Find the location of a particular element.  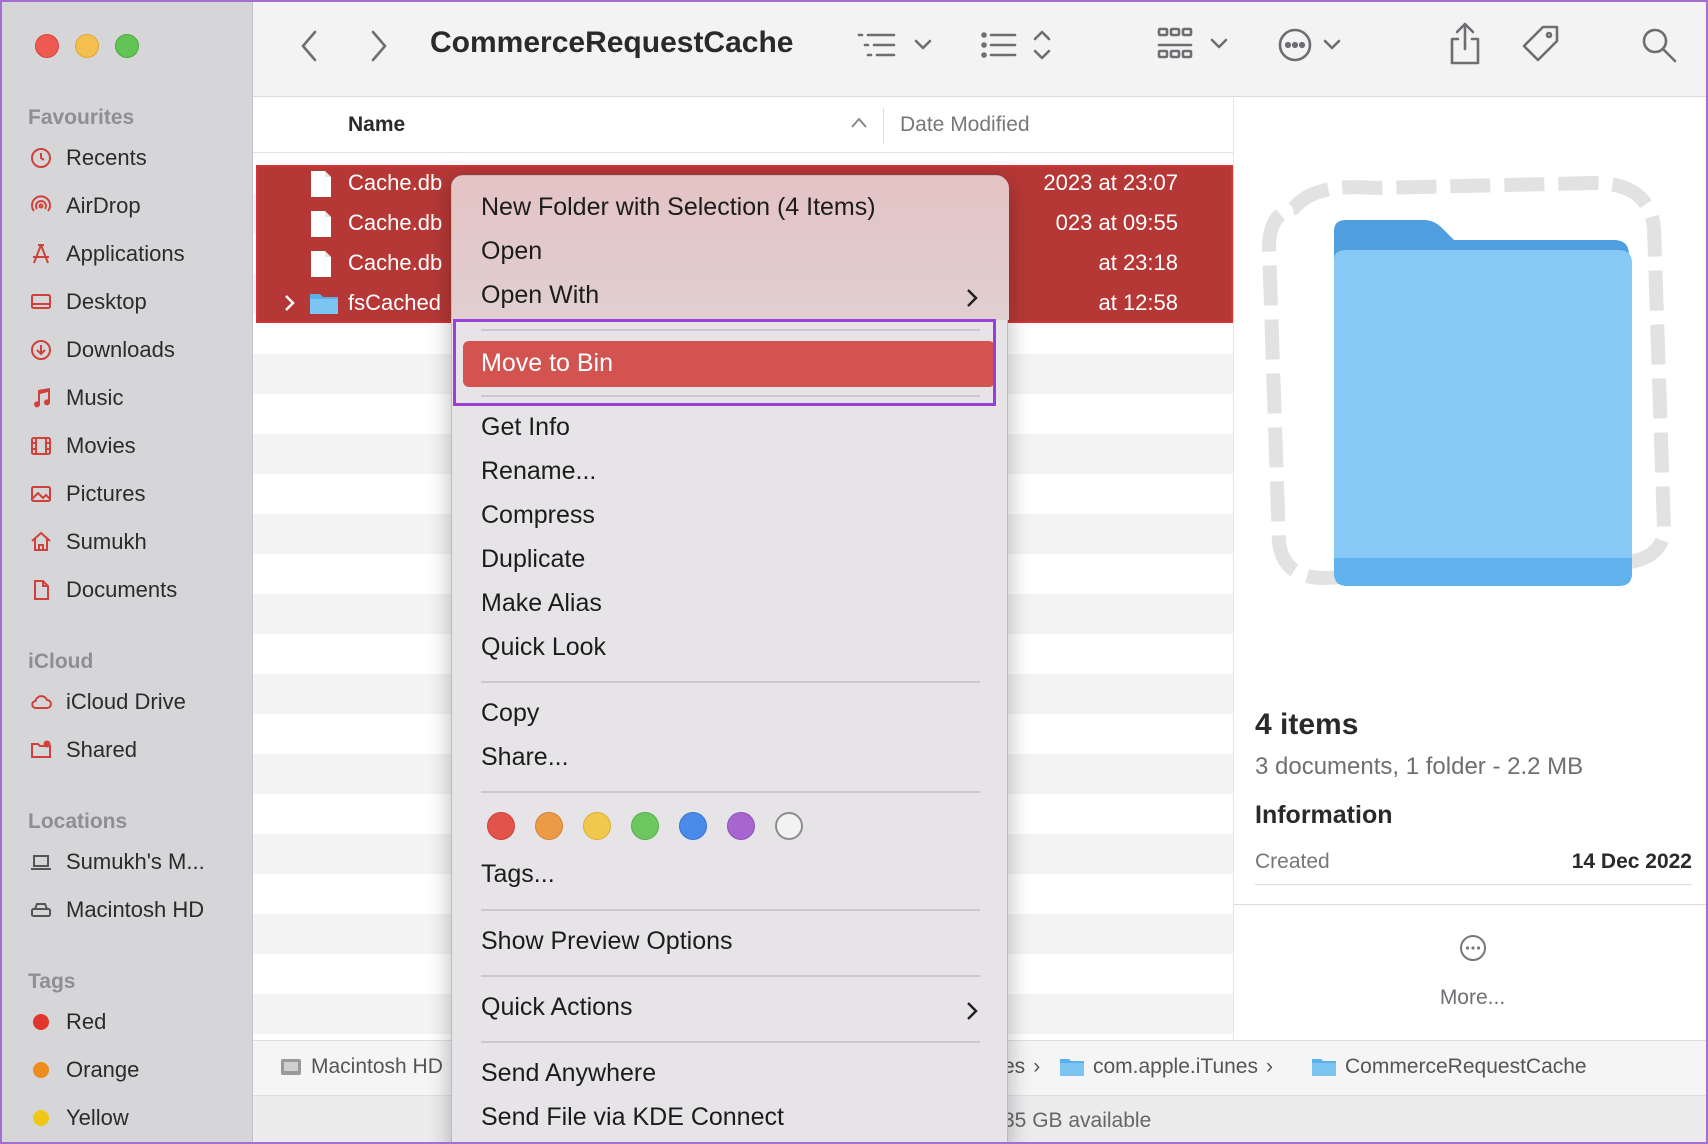

folder-icon is located at coordinates (1072, 1067).